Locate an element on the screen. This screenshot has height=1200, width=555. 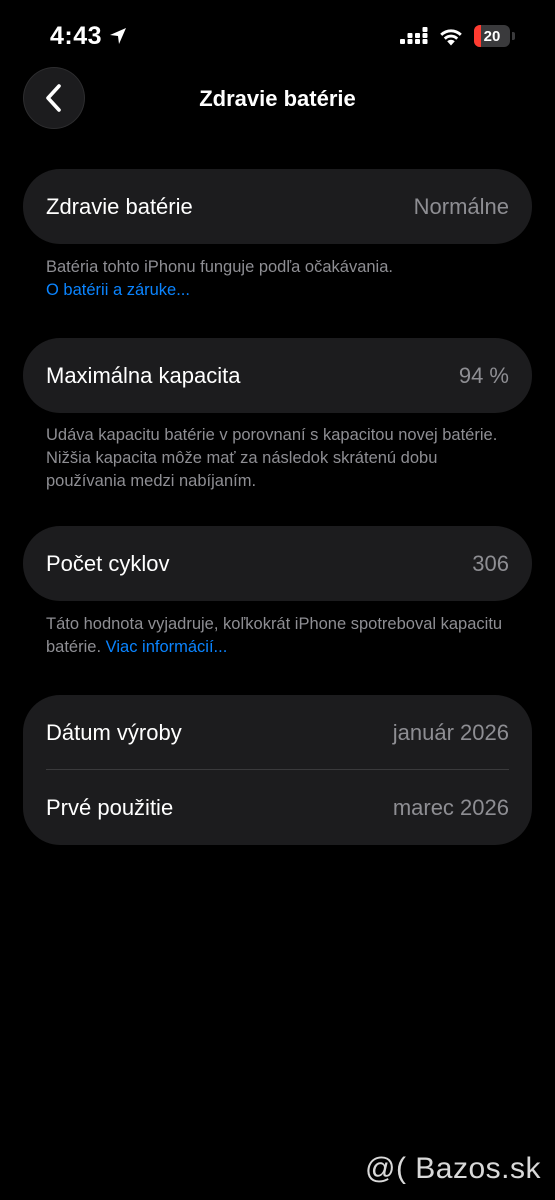
battery-health-row: Zdravie batérie Normálne is located at coordinates (277, 206).